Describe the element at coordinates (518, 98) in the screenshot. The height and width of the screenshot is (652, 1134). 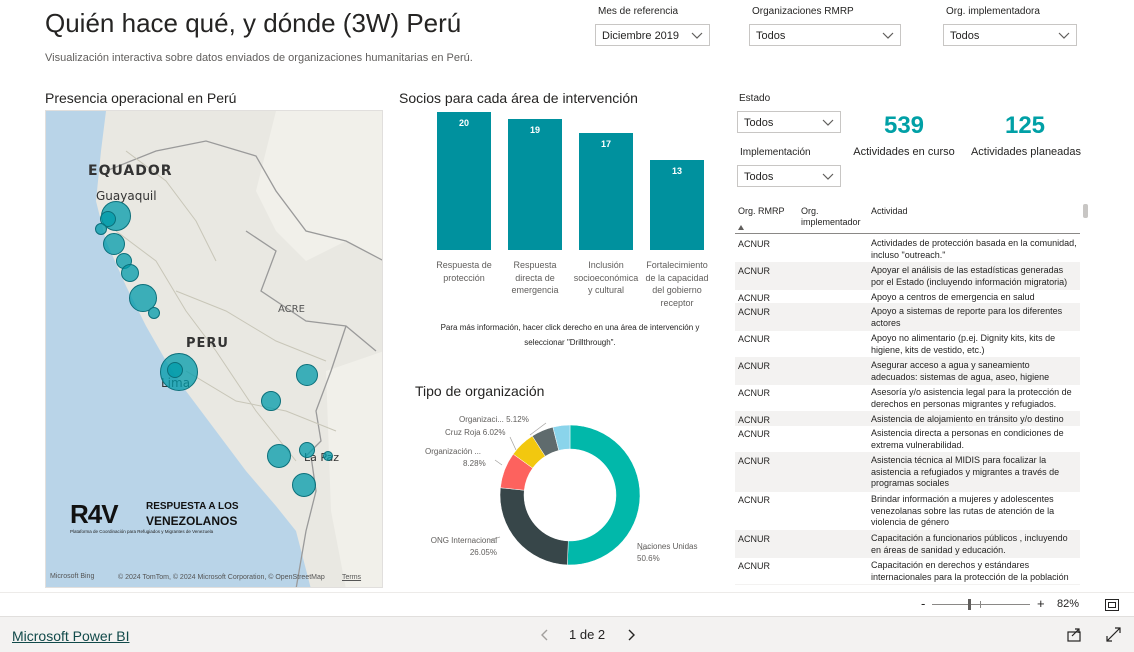
I see `bar-chart-title: Socios para cada área de intervención` at that location.